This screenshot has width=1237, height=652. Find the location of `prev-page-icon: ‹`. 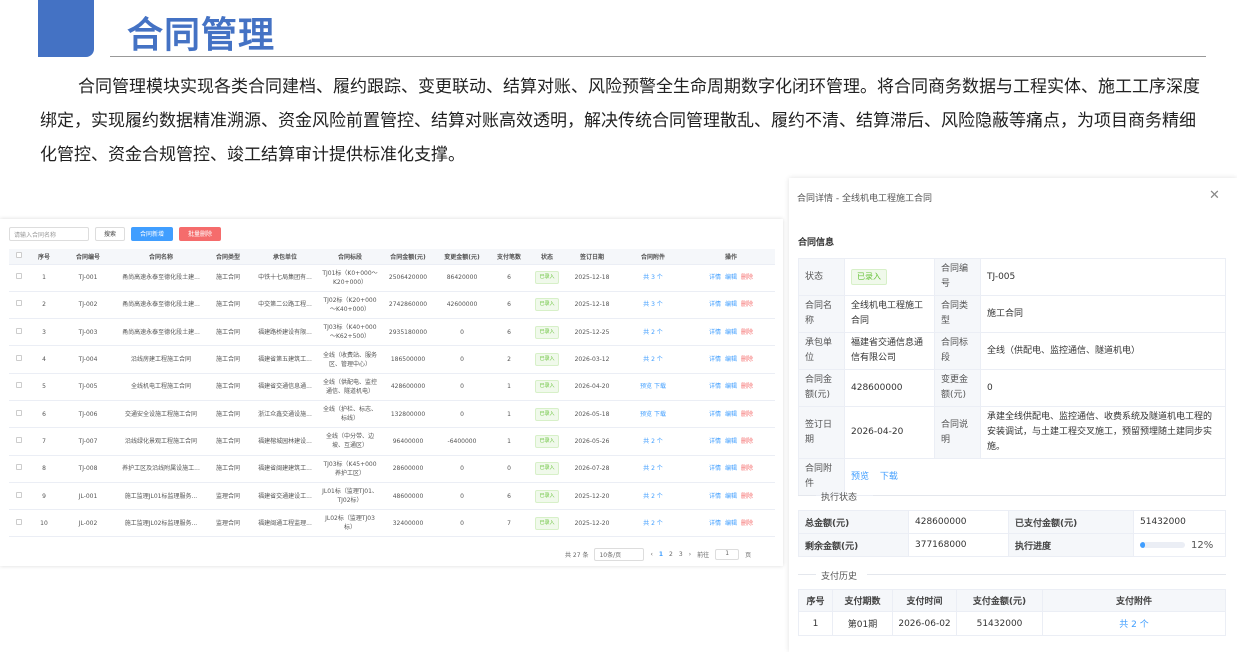

prev-page-icon: ‹ is located at coordinates (651, 554).